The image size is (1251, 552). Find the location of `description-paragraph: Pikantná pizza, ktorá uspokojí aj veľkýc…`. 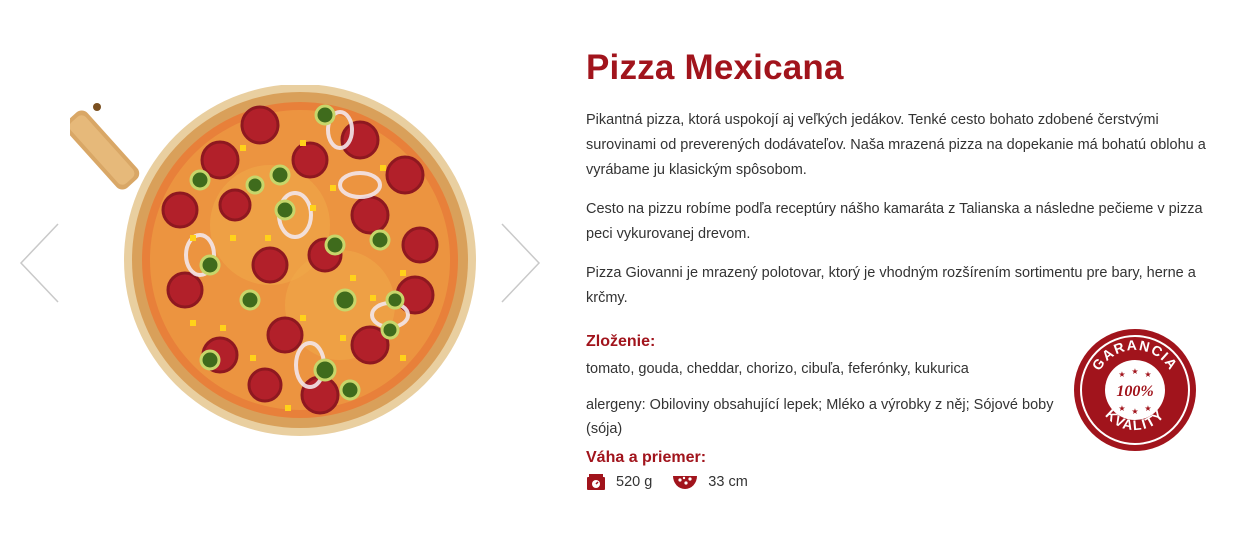

description-paragraph: Pikantná pizza, ktorá uspokojí aj veľkýc… is located at coordinates (896, 145).